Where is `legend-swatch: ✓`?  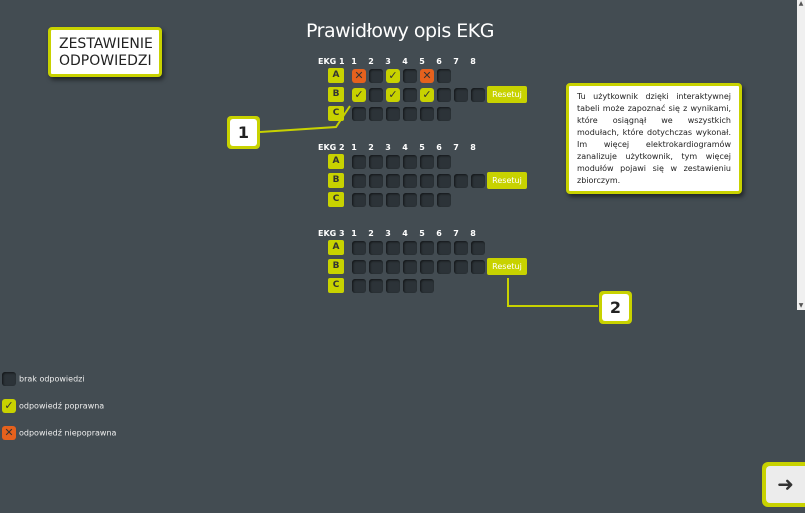
legend-swatch: ✓ is located at coordinates (9, 406).